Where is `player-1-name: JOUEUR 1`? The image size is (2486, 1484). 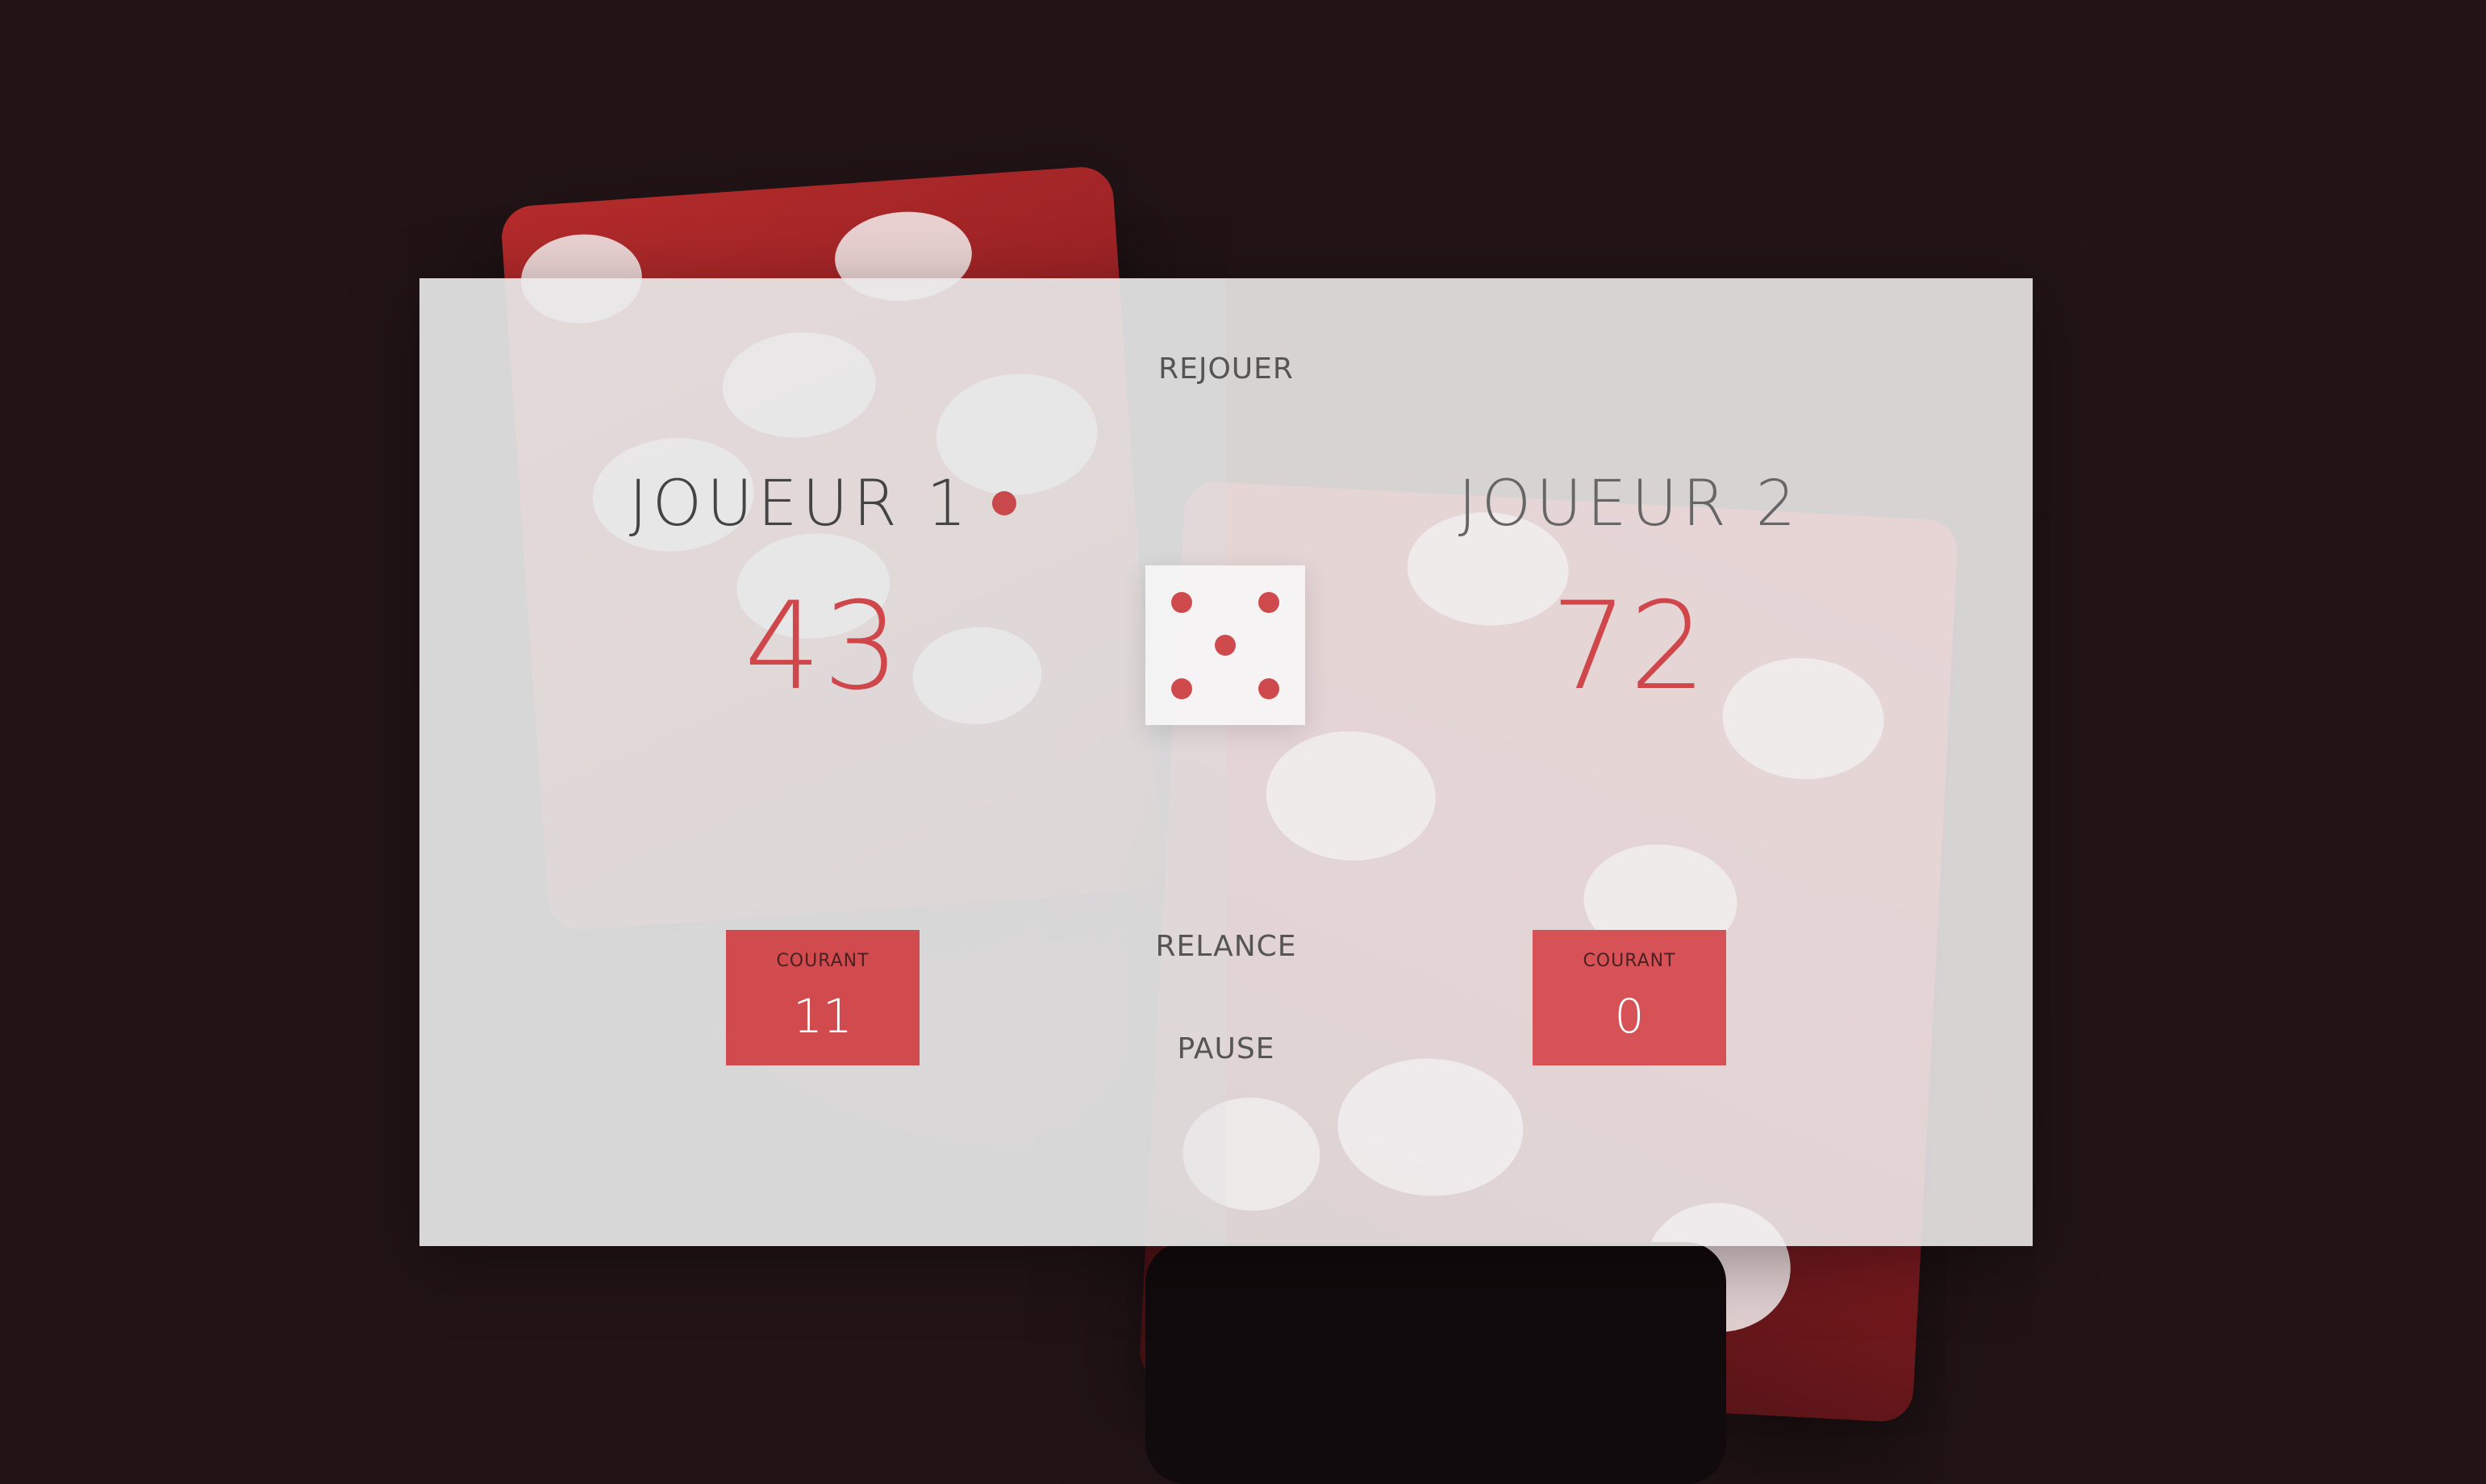
player-1-name: JOUEUR 1 is located at coordinates (822, 504).